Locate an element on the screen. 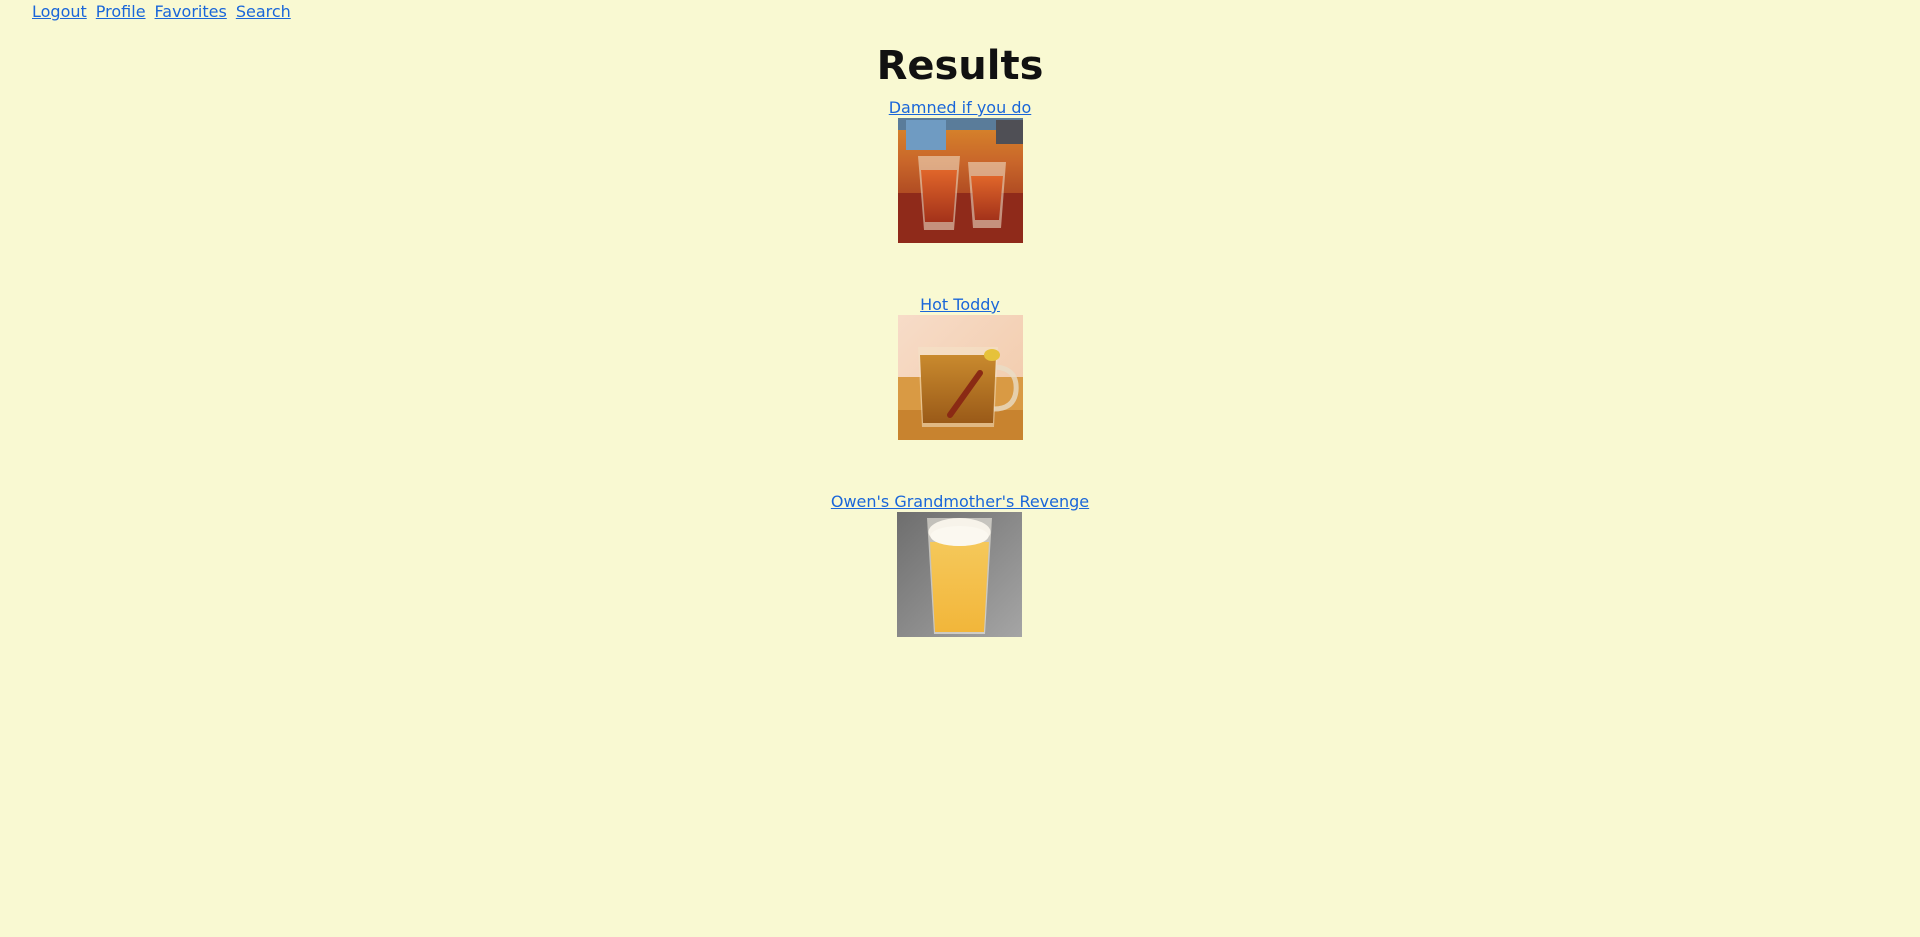 The image size is (1920, 937). drink-thumbnail-hot-toddy is located at coordinates (960, 377).